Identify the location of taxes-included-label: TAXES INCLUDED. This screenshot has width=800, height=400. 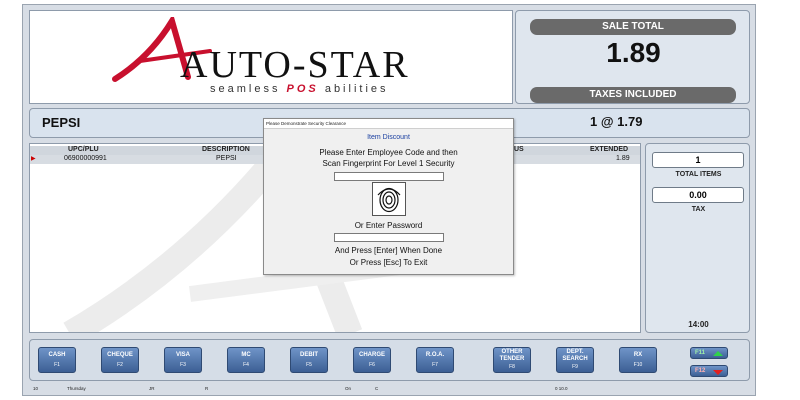
(633, 95).